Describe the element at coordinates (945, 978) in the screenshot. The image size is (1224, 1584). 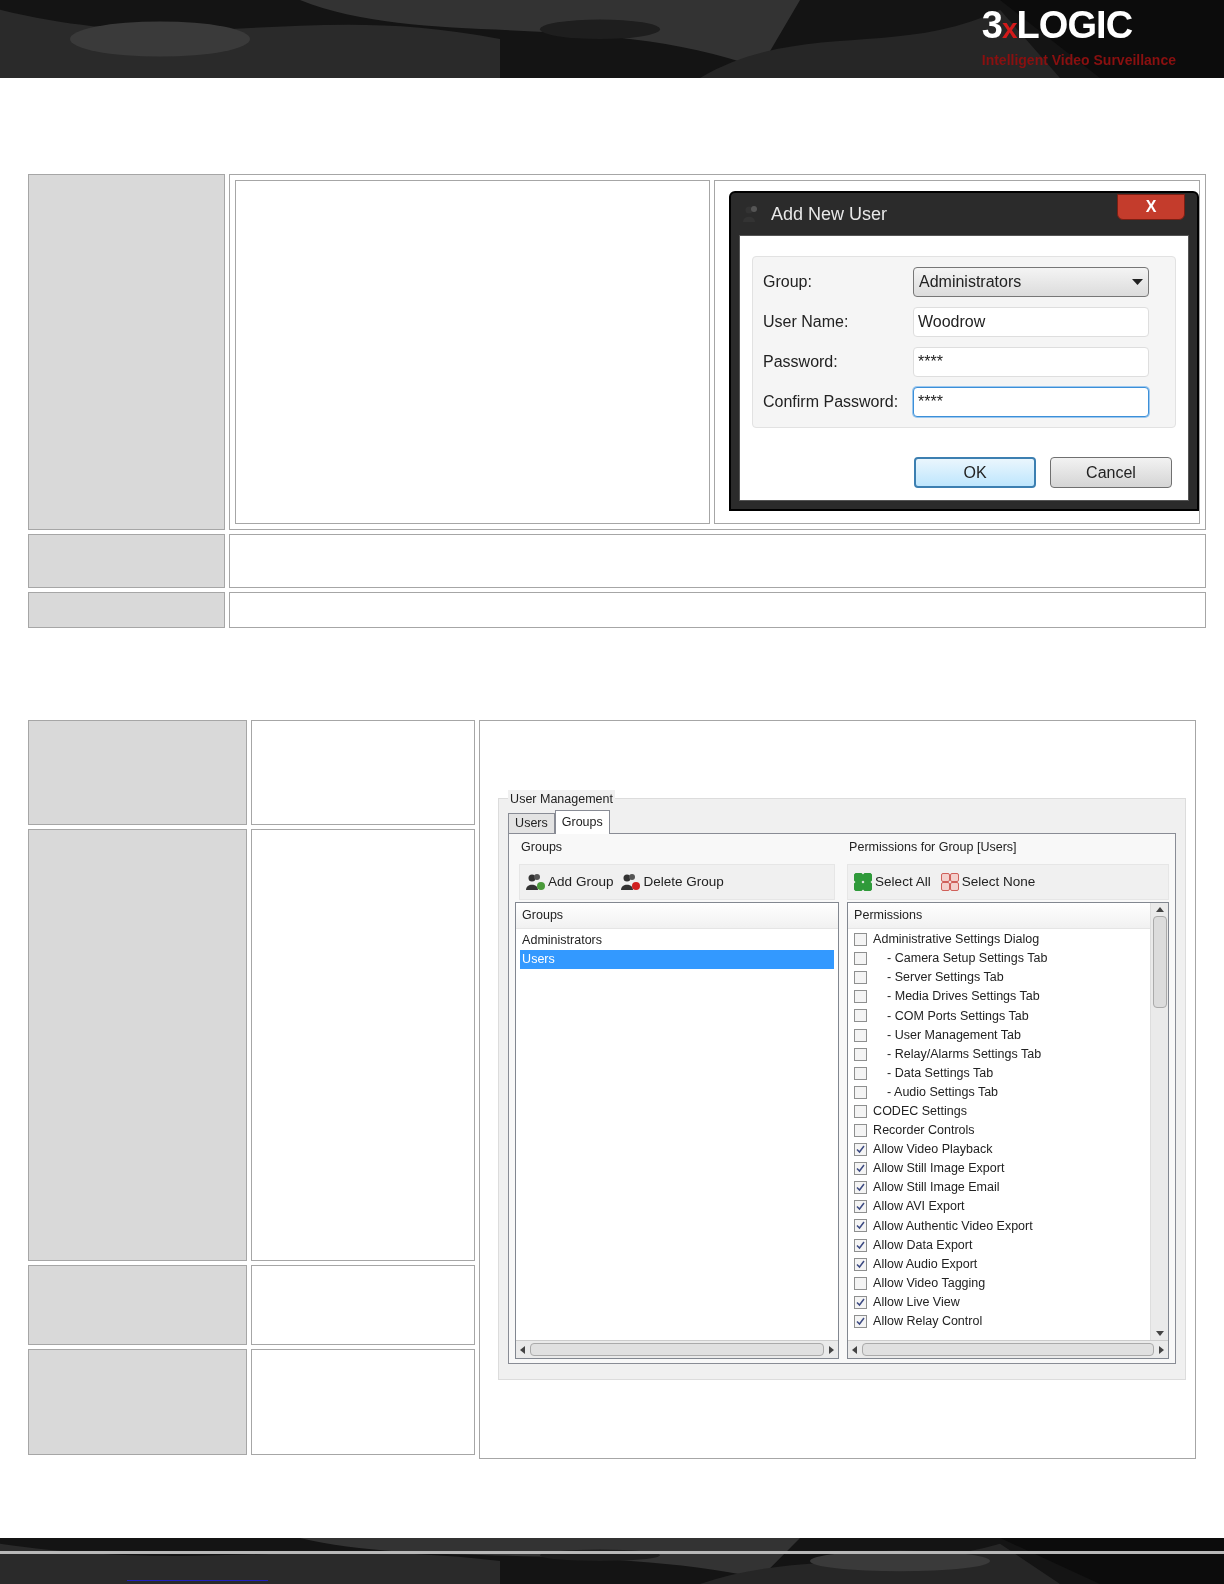
I see `permission-label: - Server Settings Tab` at that location.